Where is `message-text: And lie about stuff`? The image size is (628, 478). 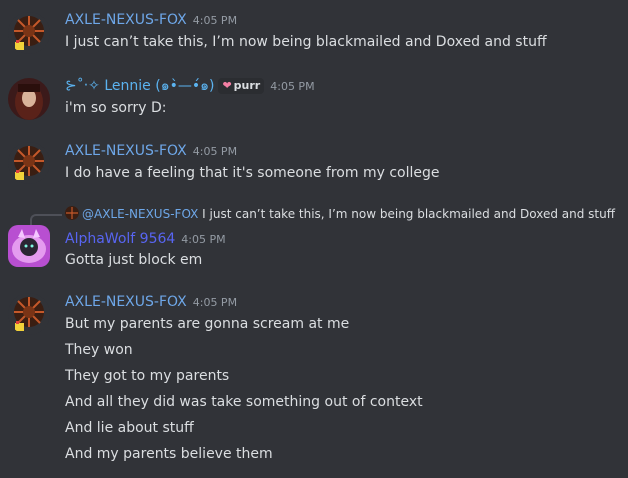 message-text: And lie about stuff is located at coordinates (129, 428).